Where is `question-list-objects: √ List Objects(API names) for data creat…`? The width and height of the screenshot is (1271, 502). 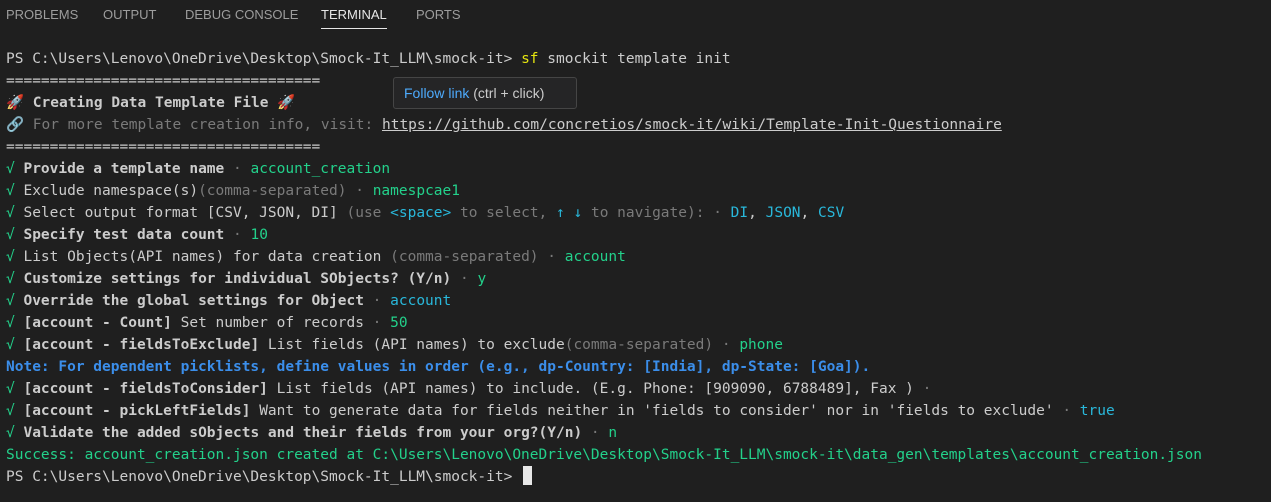
question-list-objects: √ List Objects(API names) for data creat… is located at coordinates (316, 257).